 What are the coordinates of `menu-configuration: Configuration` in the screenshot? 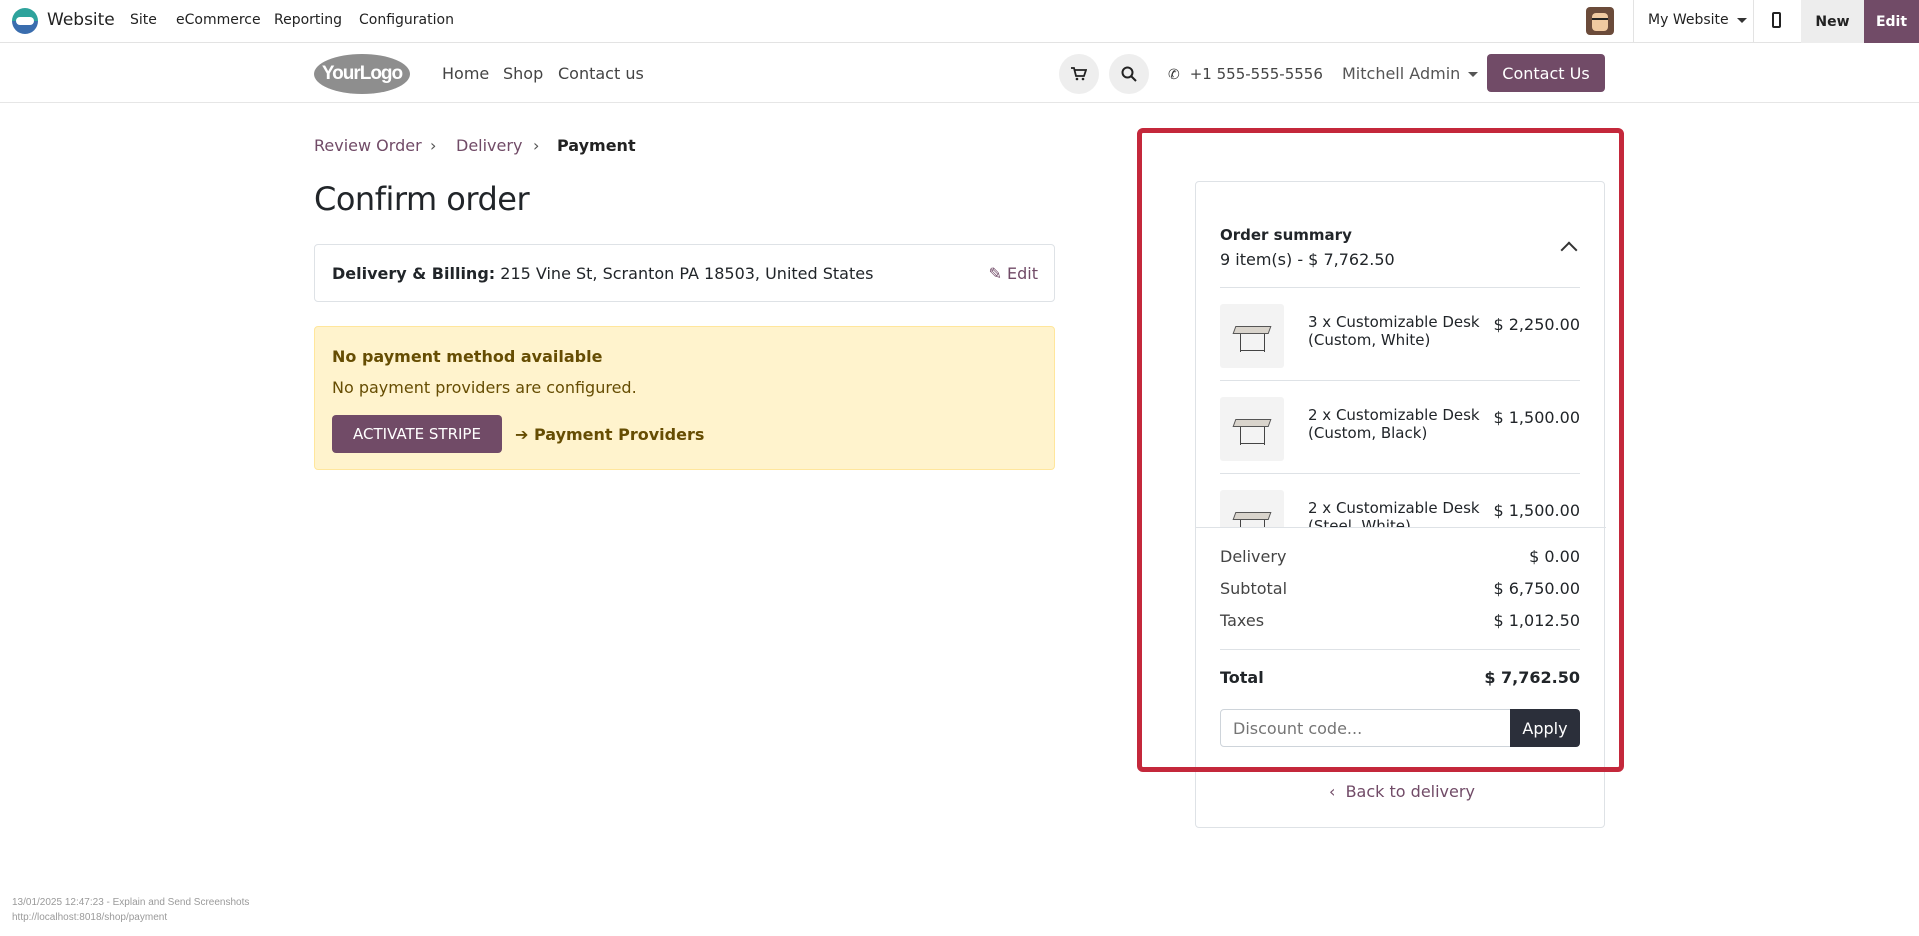 It's located at (406, 20).